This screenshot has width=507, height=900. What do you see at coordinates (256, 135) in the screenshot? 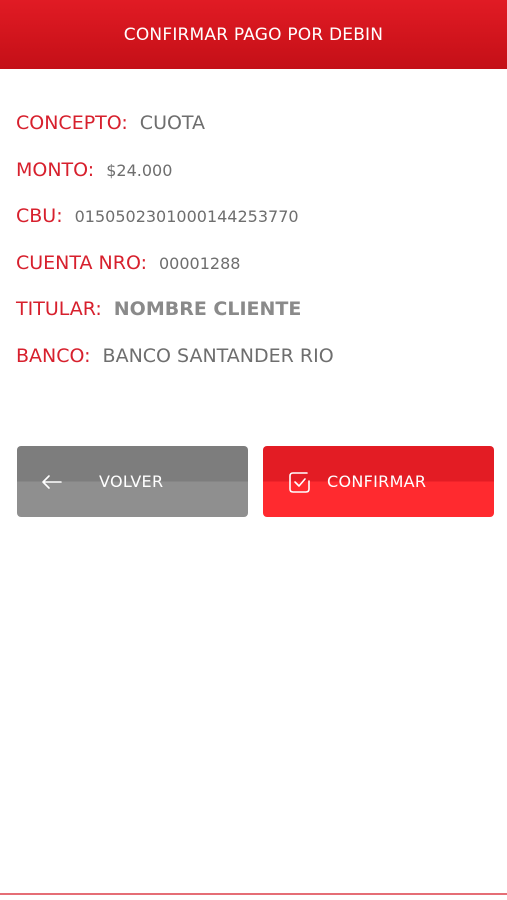
I see `detail-row-concepto: CONCEPTO: CUOTA` at bounding box center [256, 135].